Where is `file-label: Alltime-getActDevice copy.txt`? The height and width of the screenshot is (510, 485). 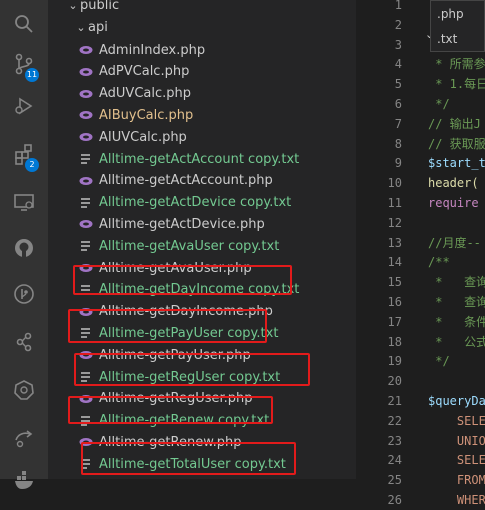
file-label: Alltime-getActDevice copy.txt is located at coordinates (195, 203).